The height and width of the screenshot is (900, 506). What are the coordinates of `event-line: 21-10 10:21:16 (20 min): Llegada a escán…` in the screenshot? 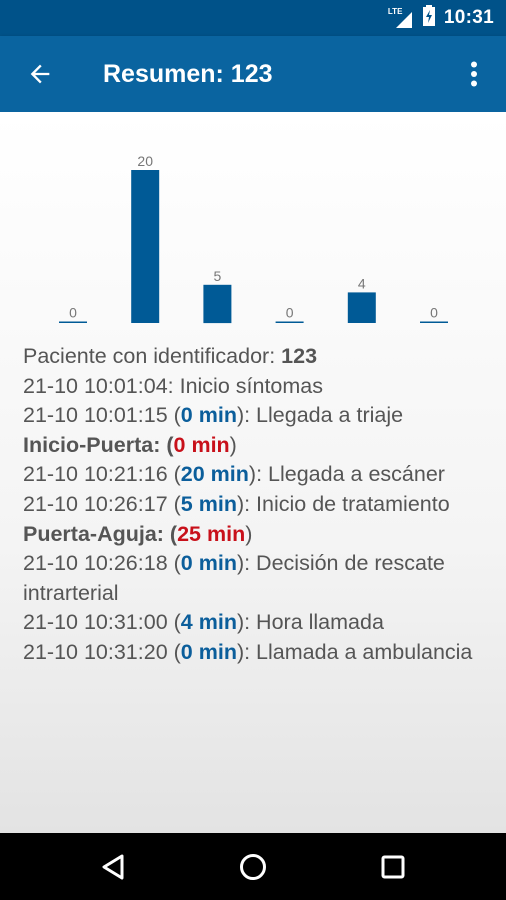 It's located at (258, 475).